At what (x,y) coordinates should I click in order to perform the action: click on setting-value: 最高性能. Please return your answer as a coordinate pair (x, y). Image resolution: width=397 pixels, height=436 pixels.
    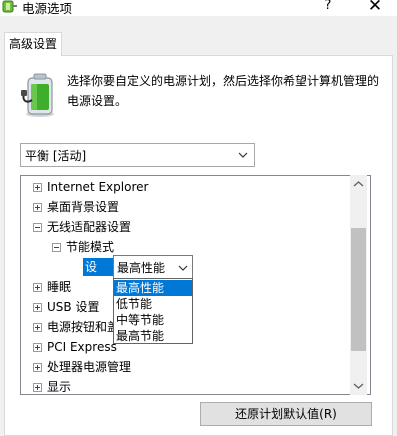
    Looking at the image, I should click on (141, 268).